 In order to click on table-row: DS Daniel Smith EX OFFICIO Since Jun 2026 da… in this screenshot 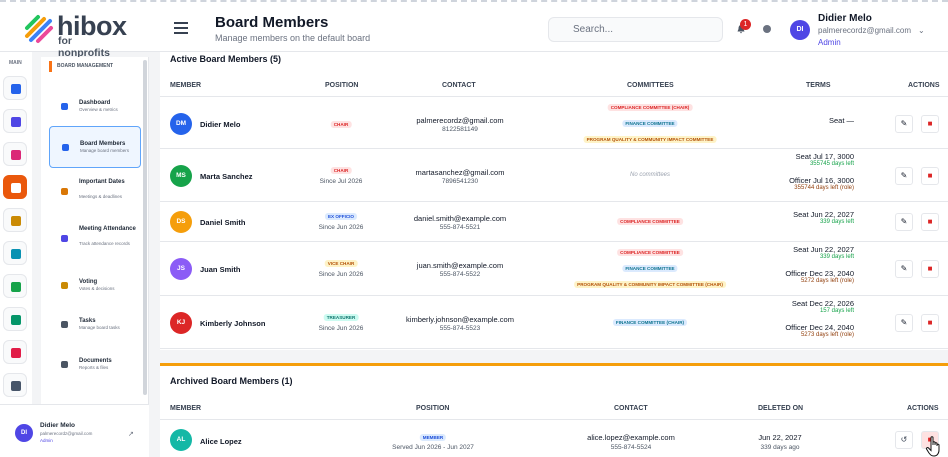, I will do `click(554, 222)`.